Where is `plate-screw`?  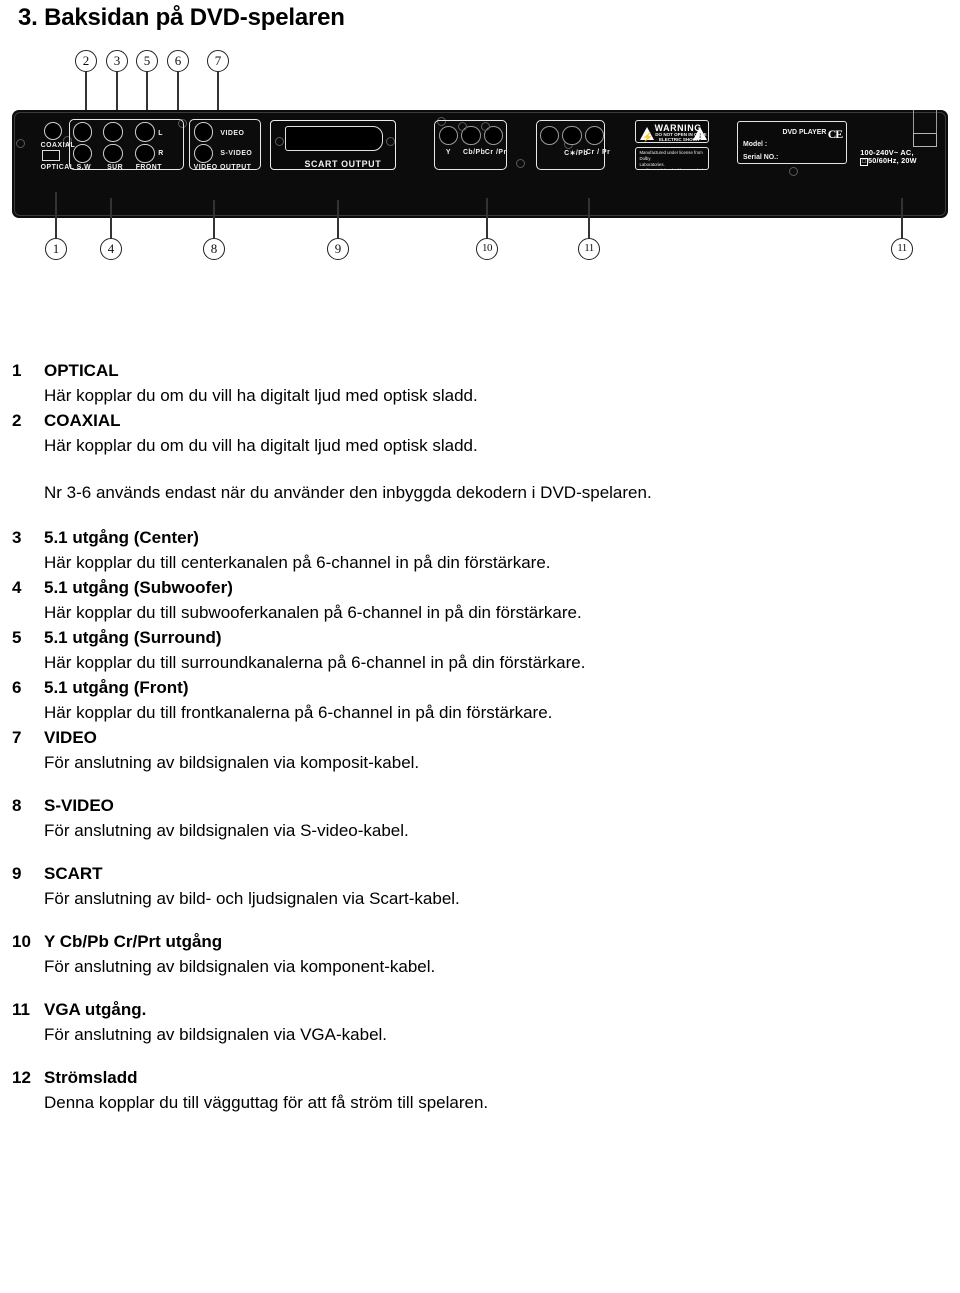 plate-screw is located at coordinates (793, 171).